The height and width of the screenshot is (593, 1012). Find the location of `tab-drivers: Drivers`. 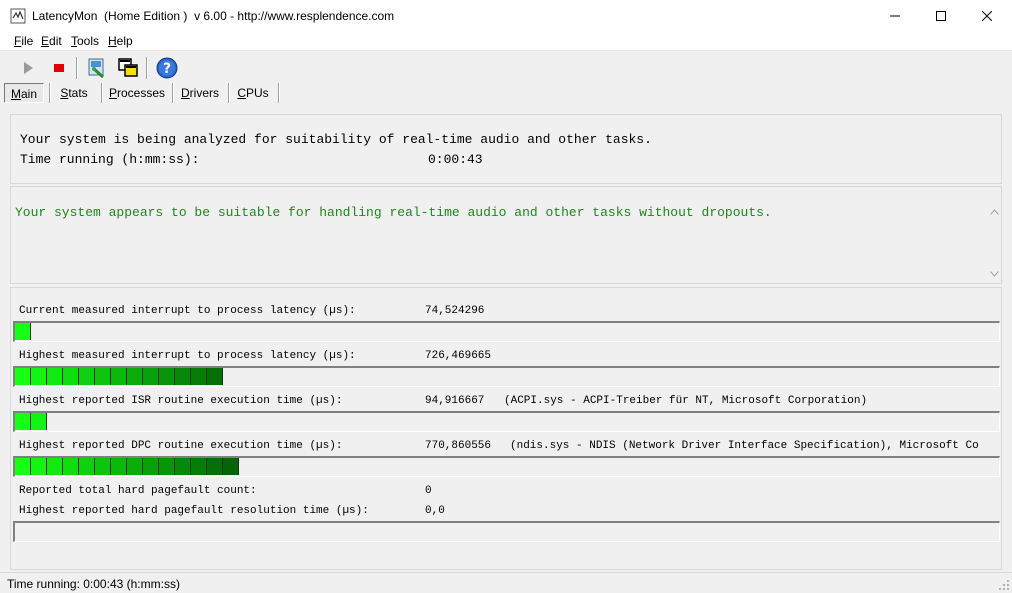

tab-drivers: Drivers is located at coordinates (200, 93).